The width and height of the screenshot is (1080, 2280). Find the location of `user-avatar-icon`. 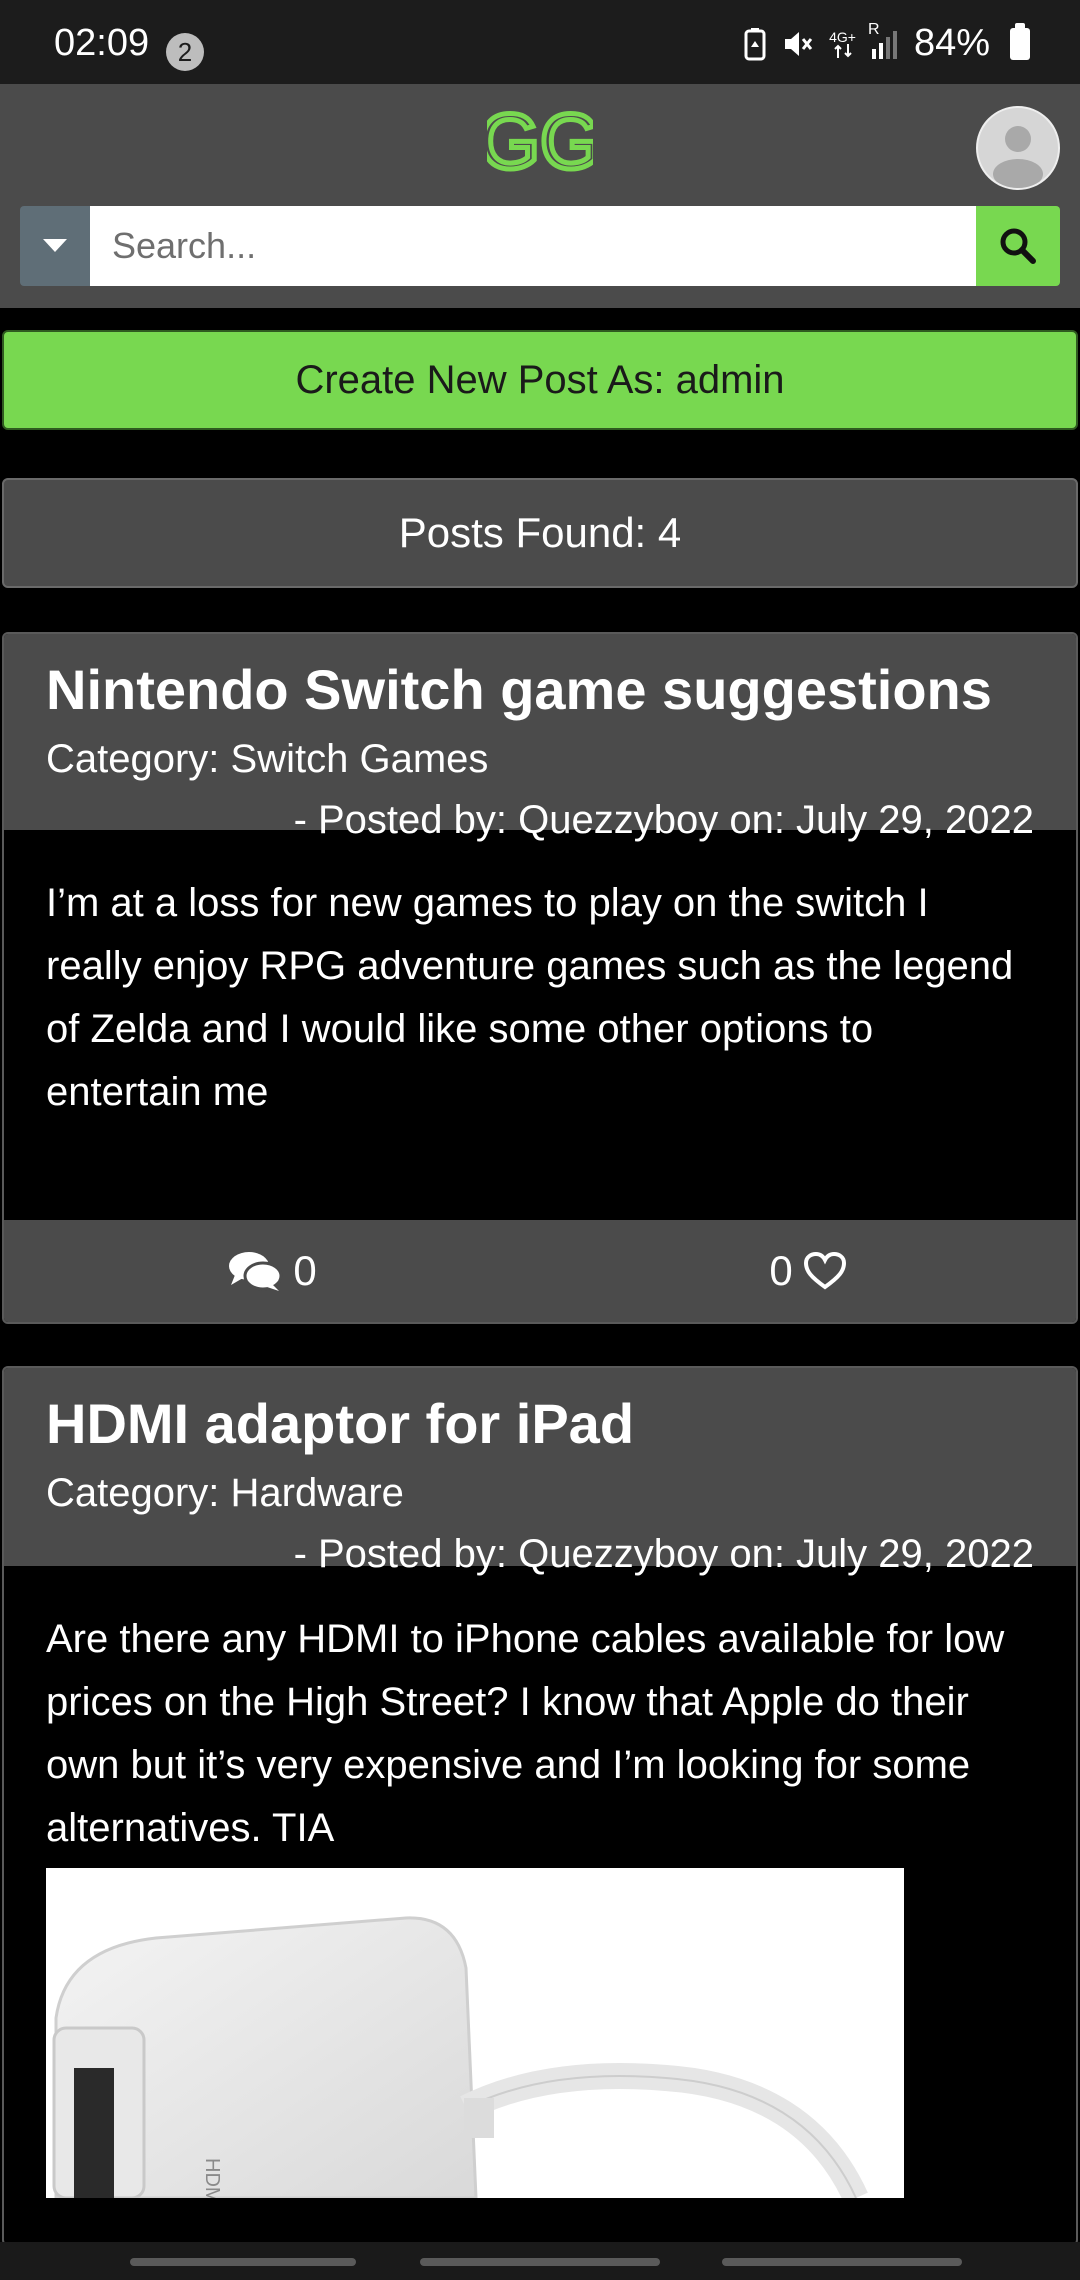

user-avatar-icon is located at coordinates (1018, 157).